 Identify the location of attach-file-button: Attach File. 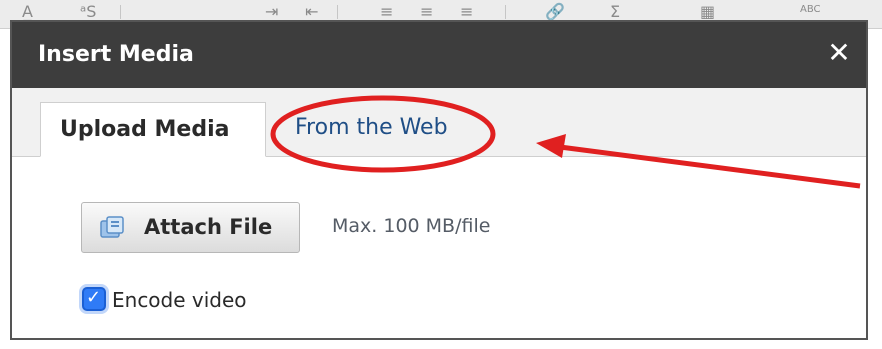
(190, 227).